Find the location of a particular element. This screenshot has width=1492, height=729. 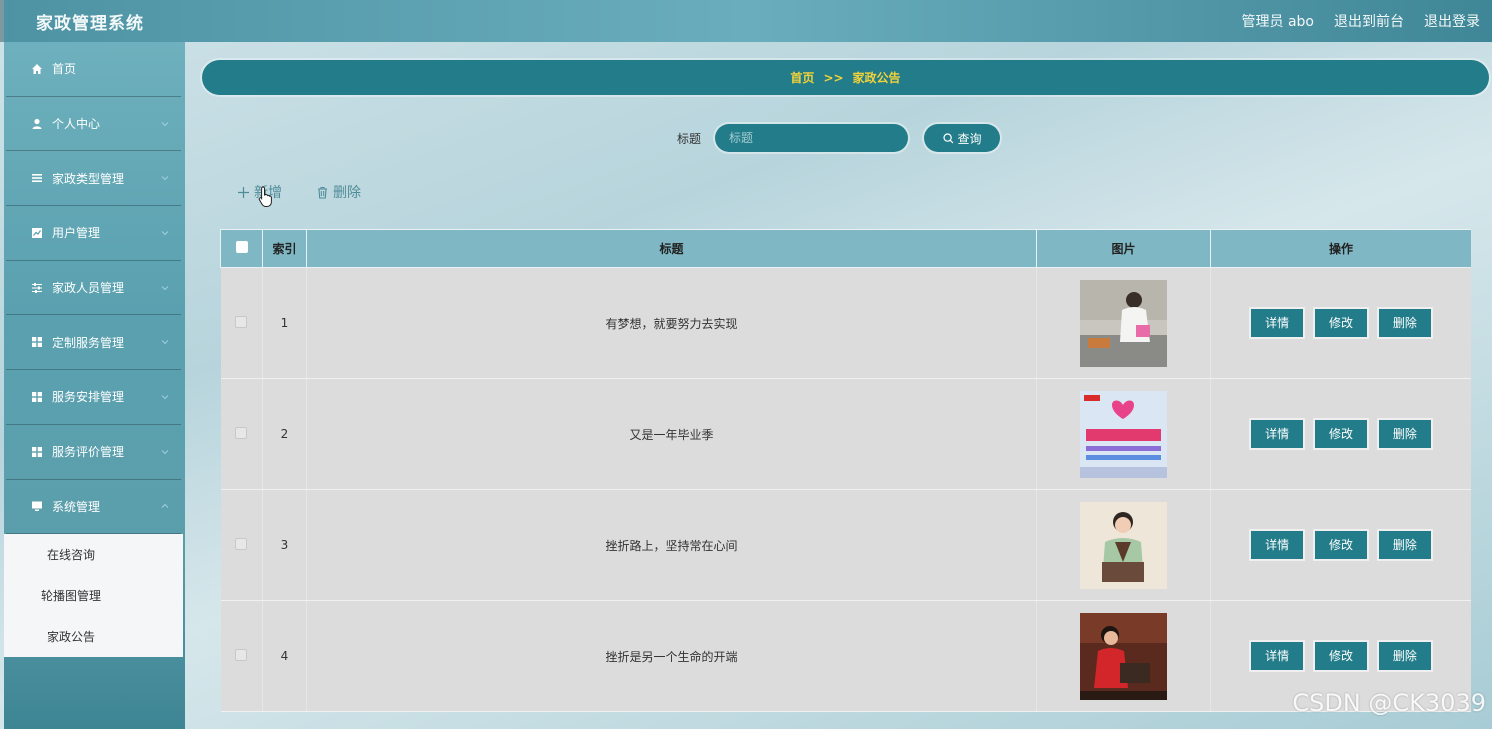

sidebar-item-label: 家政类型管理 is located at coordinates (88, 178).